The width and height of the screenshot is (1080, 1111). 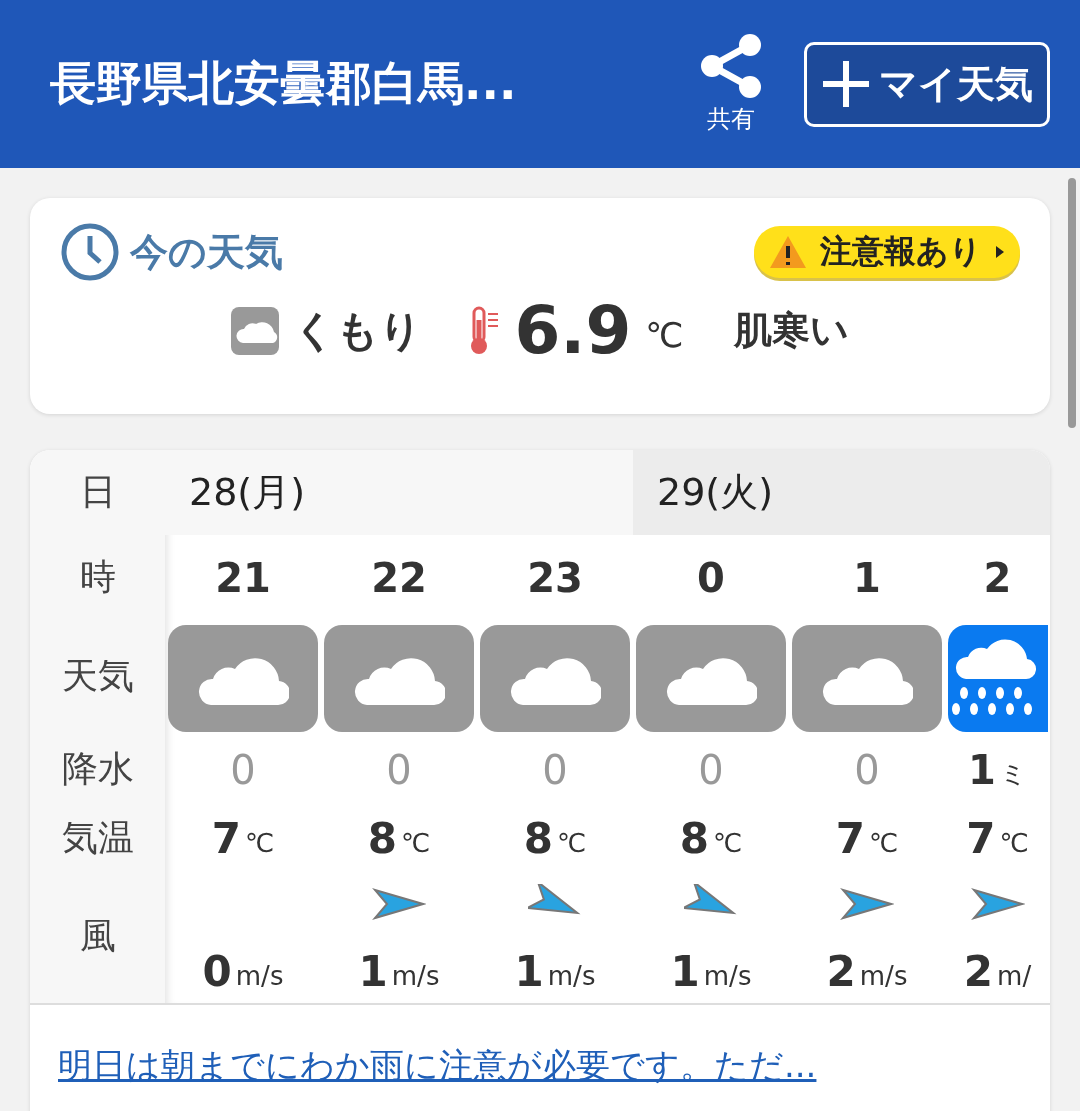 What do you see at coordinates (982, 769) in the screenshot?
I see `precipitation-value: 1` at bounding box center [982, 769].